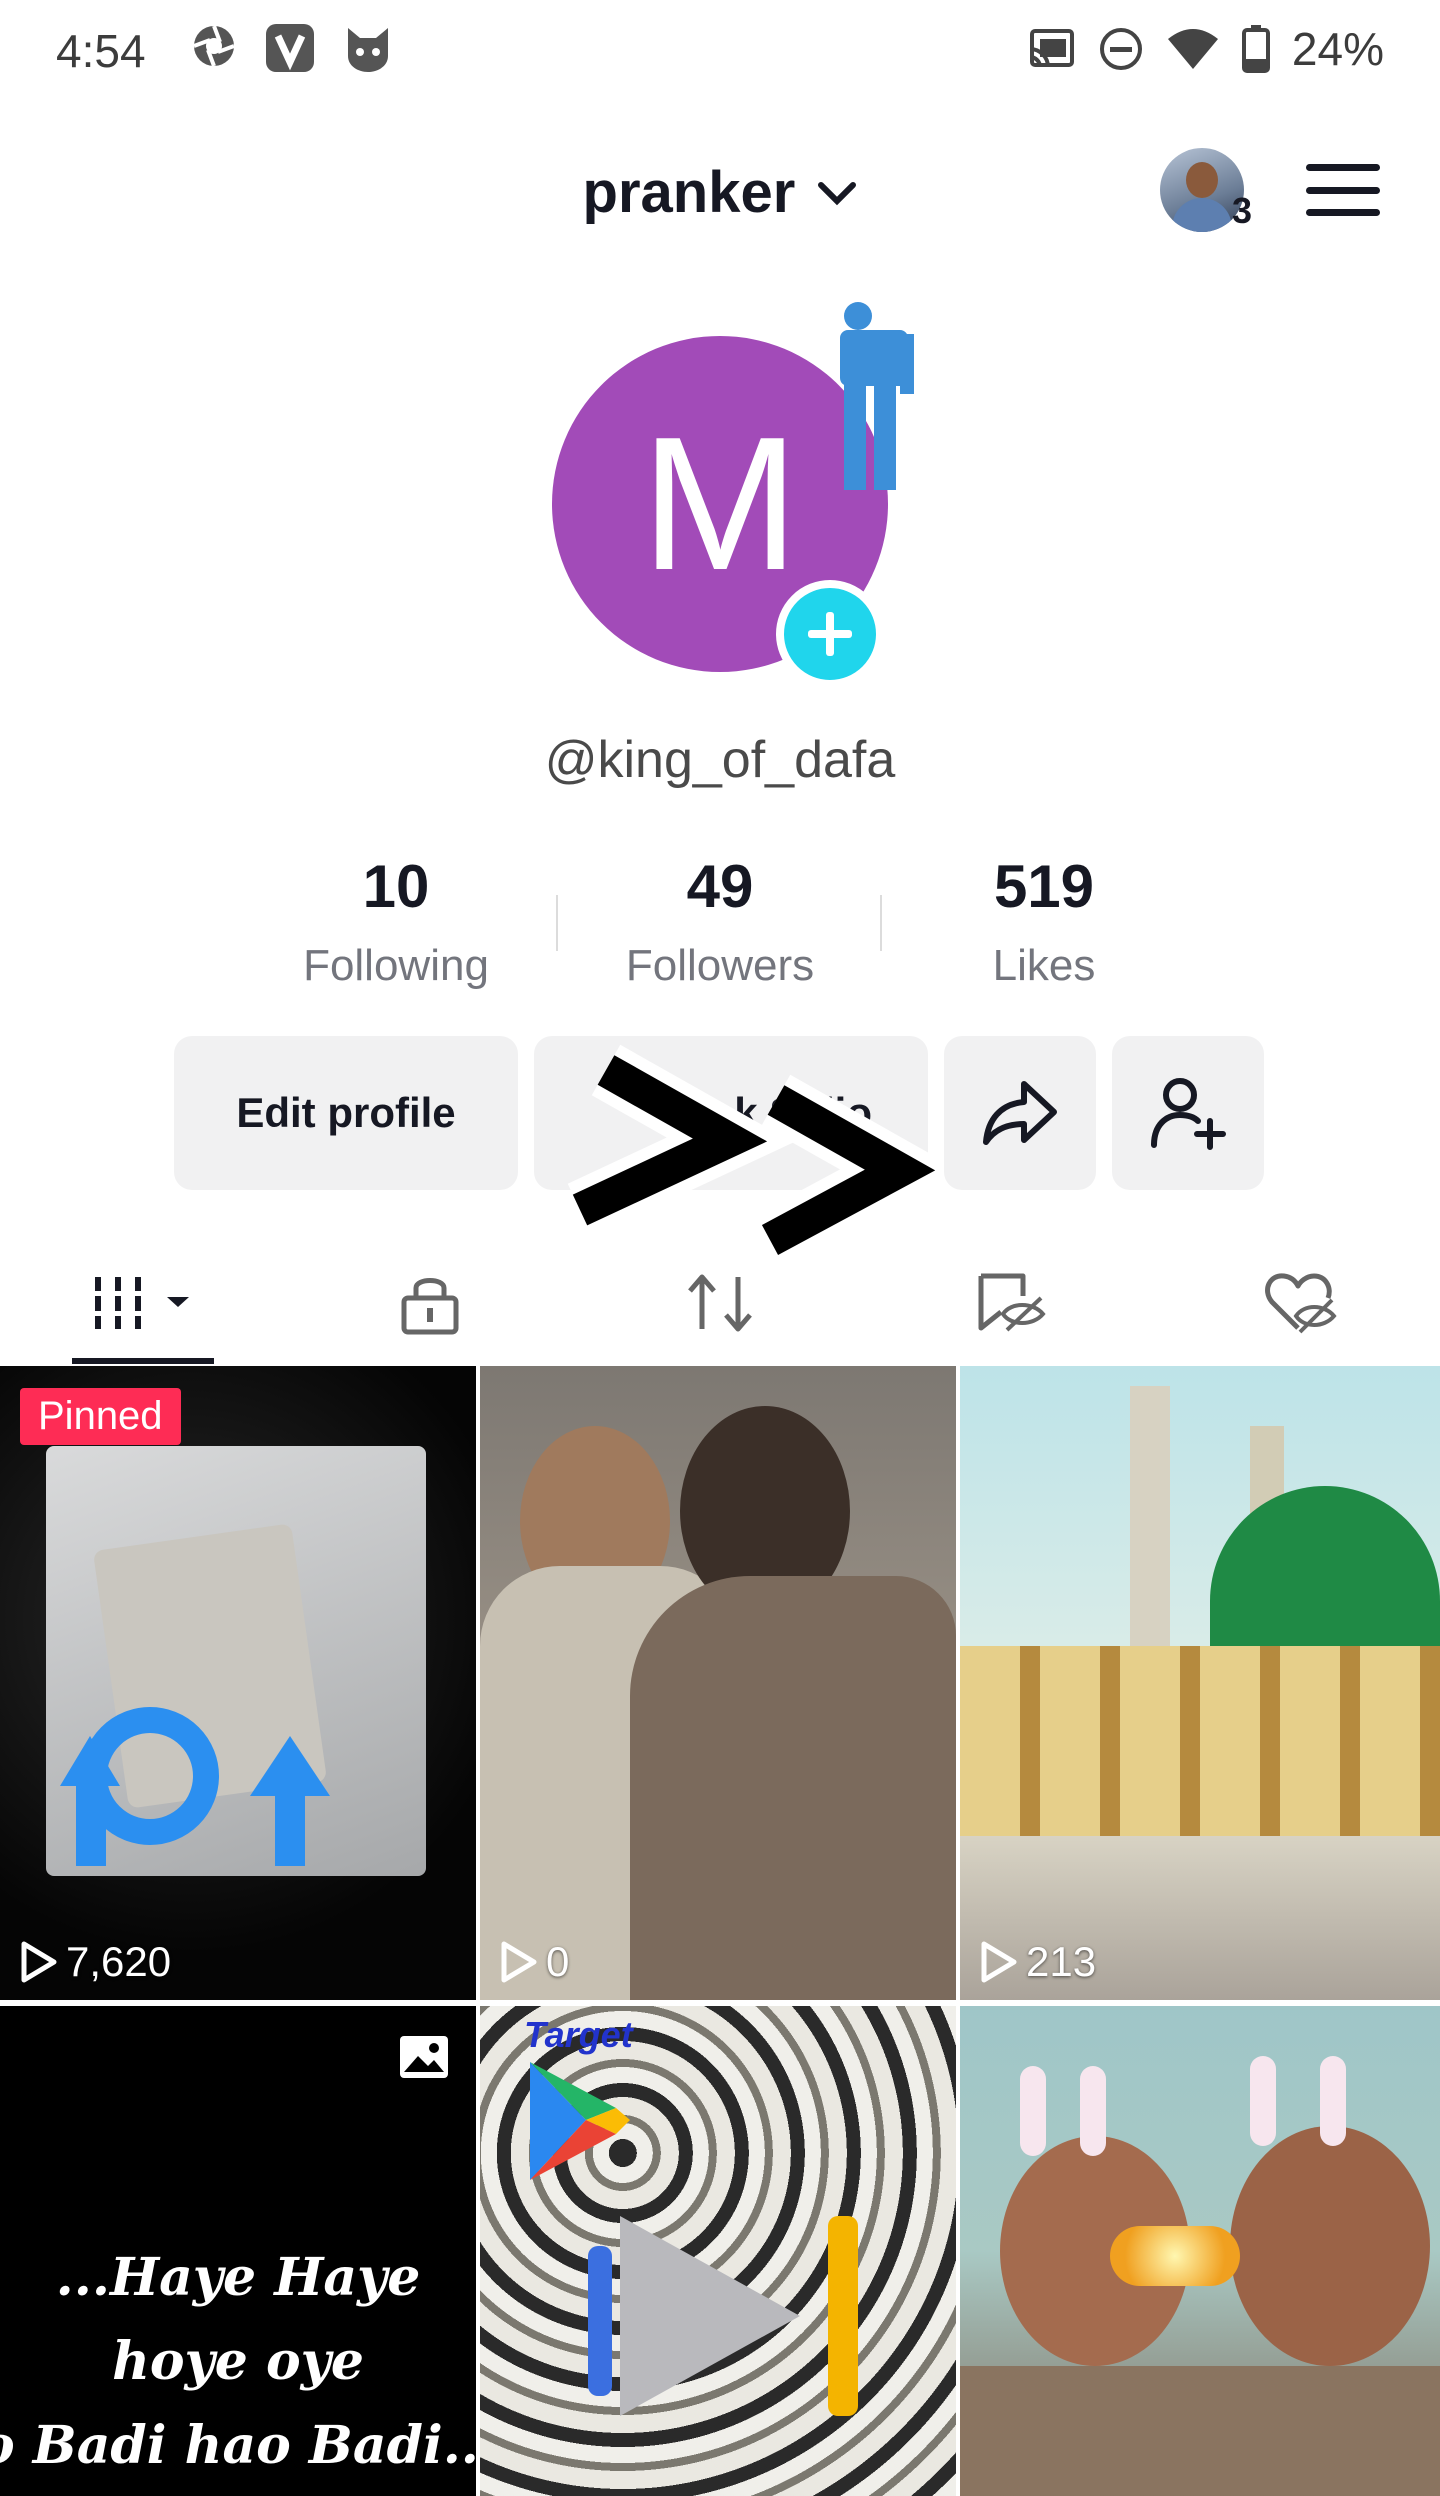  I want to click on avatar-letter: M, so click(720, 504).